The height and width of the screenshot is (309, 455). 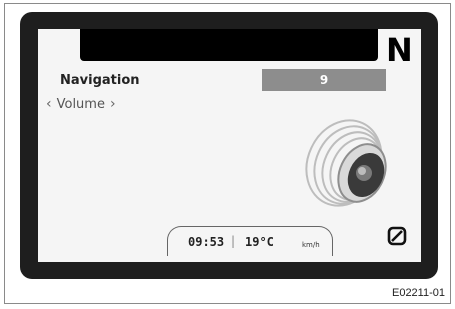 What do you see at coordinates (259, 242) in the screenshot?
I see `outside-temperature: 19°C` at bounding box center [259, 242].